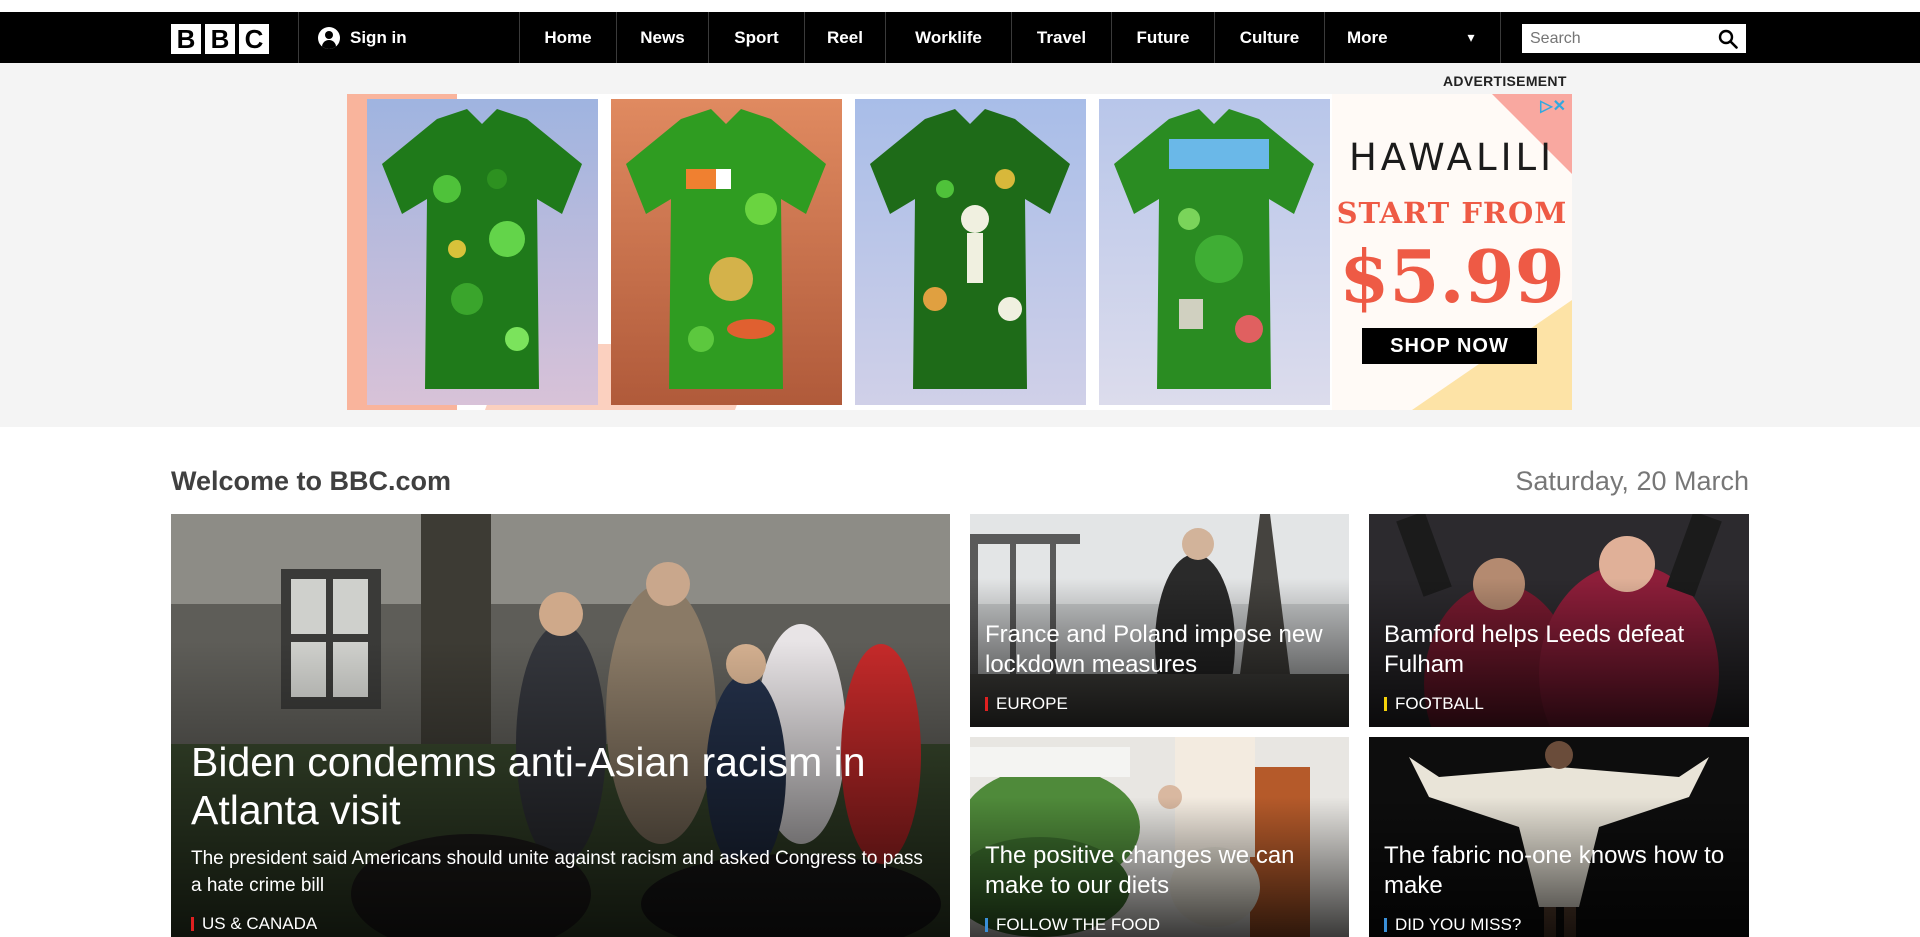 Image resolution: width=1920 pixels, height=937 pixels. I want to click on search-icon, so click(1728, 39).